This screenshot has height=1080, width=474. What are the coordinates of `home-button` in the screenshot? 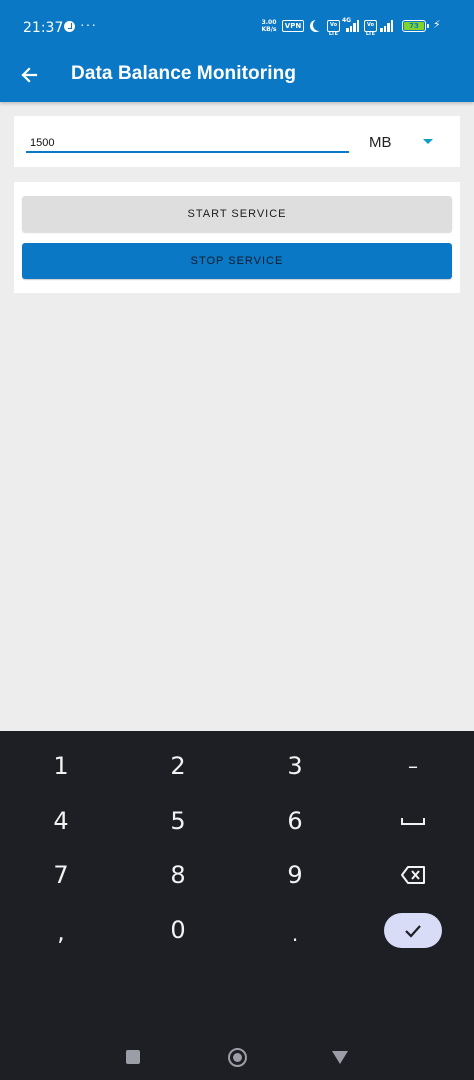 It's located at (237, 1057).